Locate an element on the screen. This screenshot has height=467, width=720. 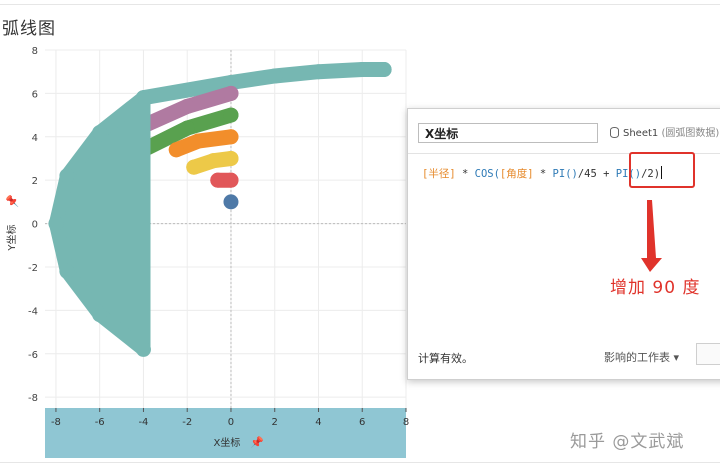
x-axis-pin-icon: 📌 is located at coordinates (257, 442).